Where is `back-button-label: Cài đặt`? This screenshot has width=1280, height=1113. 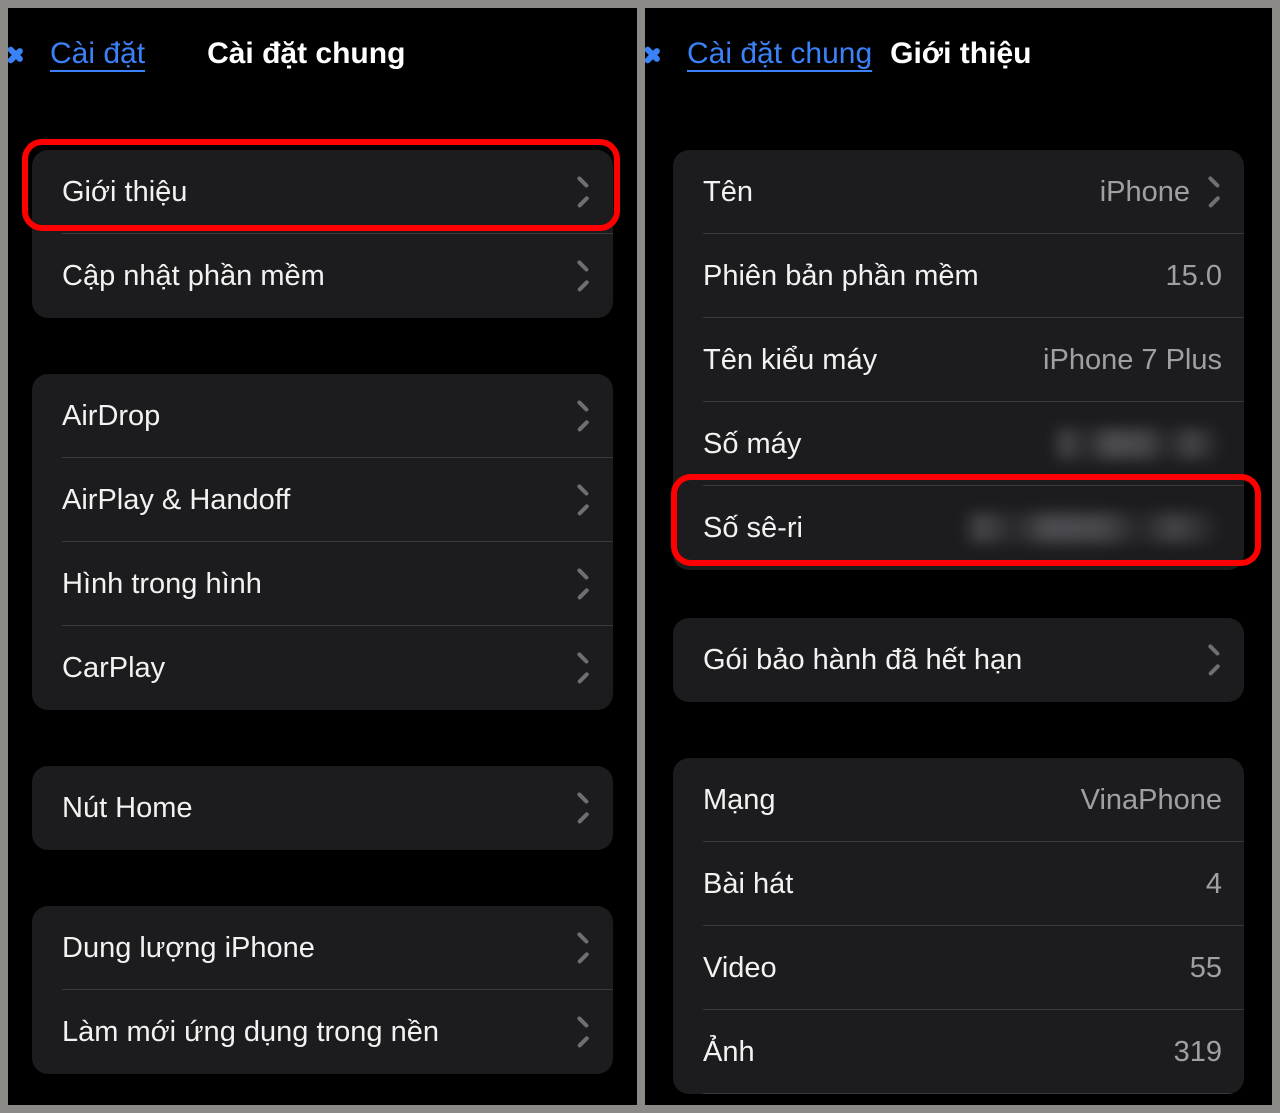
back-button-label: Cài đặt is located at coordinates (98, 53).